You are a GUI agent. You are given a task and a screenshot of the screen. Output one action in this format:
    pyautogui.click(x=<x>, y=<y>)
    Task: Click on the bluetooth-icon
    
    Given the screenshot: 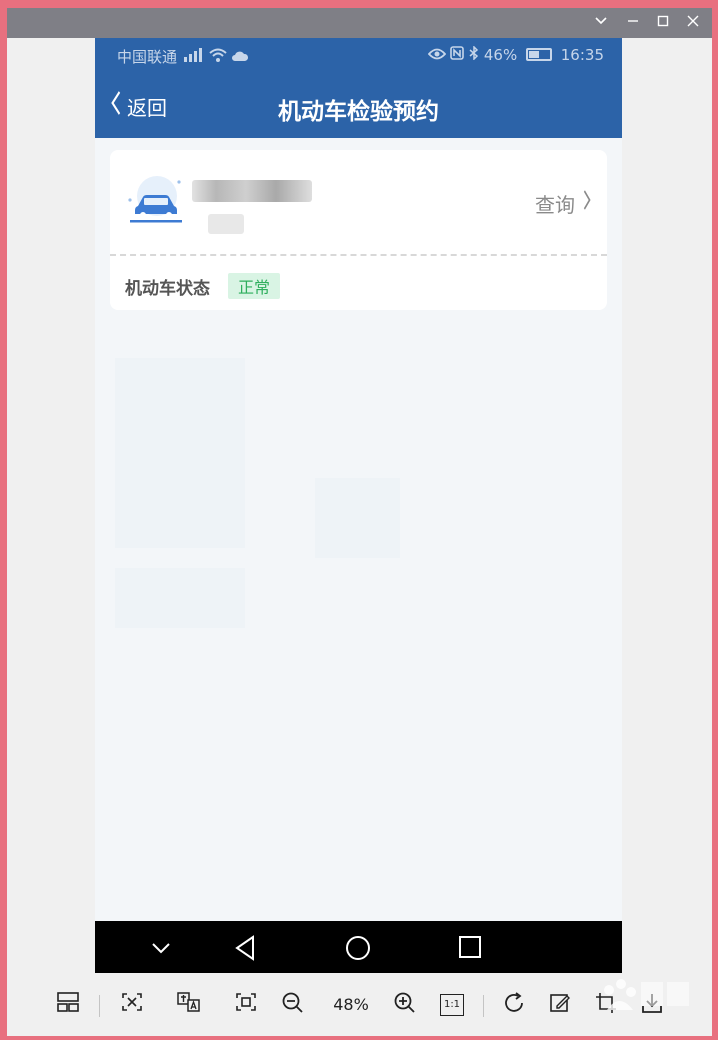 What is the action you would take?
    pyautogui.click(x=476, y=54)
    